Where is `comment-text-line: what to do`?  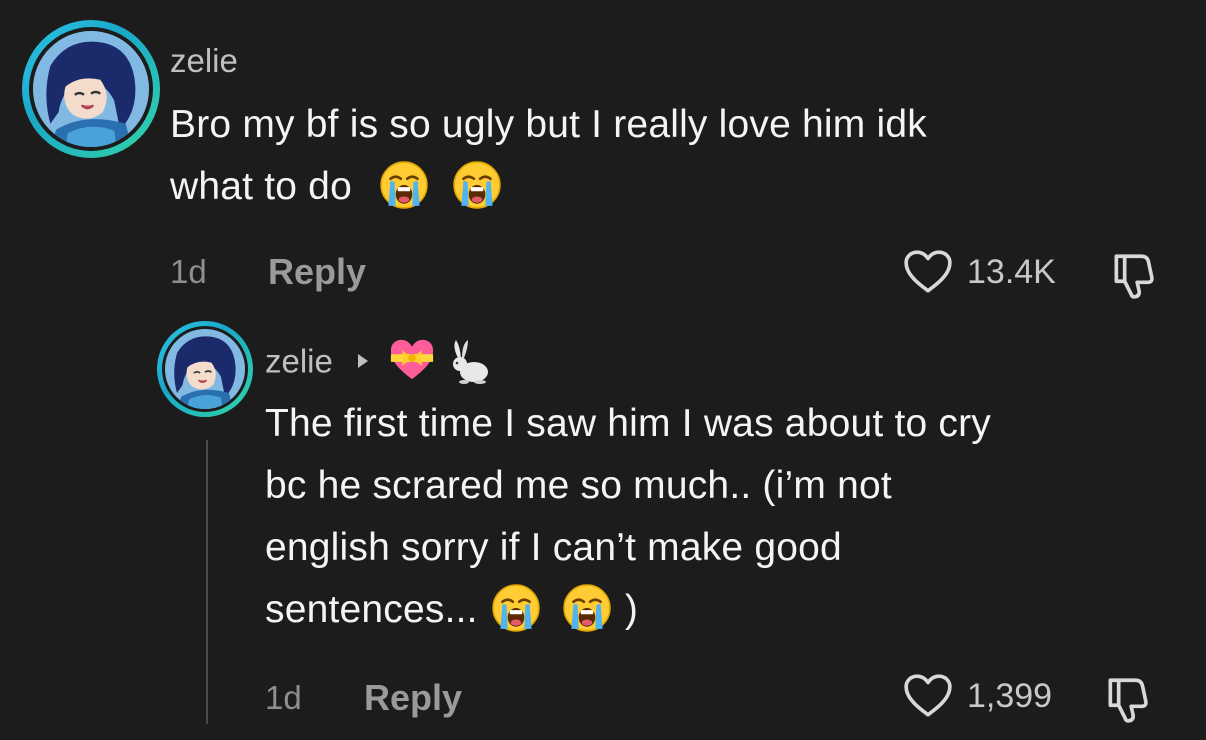
comment-text-line: what to do is located at coordinates (670, 187).